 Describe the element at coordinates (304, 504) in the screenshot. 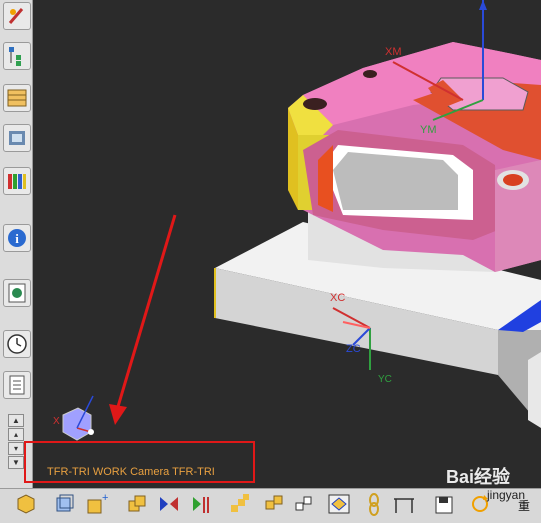

I see `layer-icon` at that location.